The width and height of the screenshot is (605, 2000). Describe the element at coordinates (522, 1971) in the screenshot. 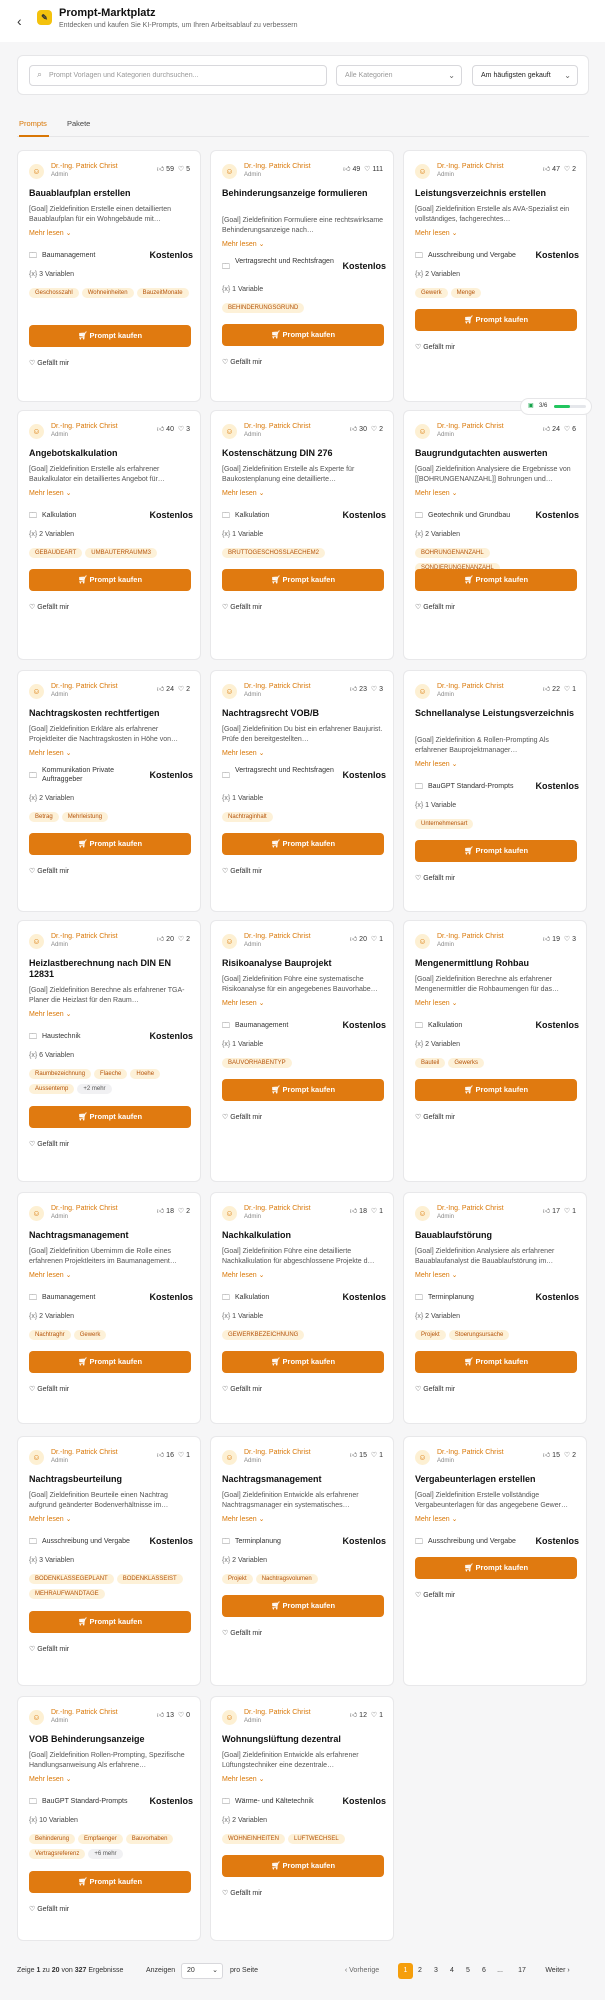

I see `page-number-button: 17` at that location.